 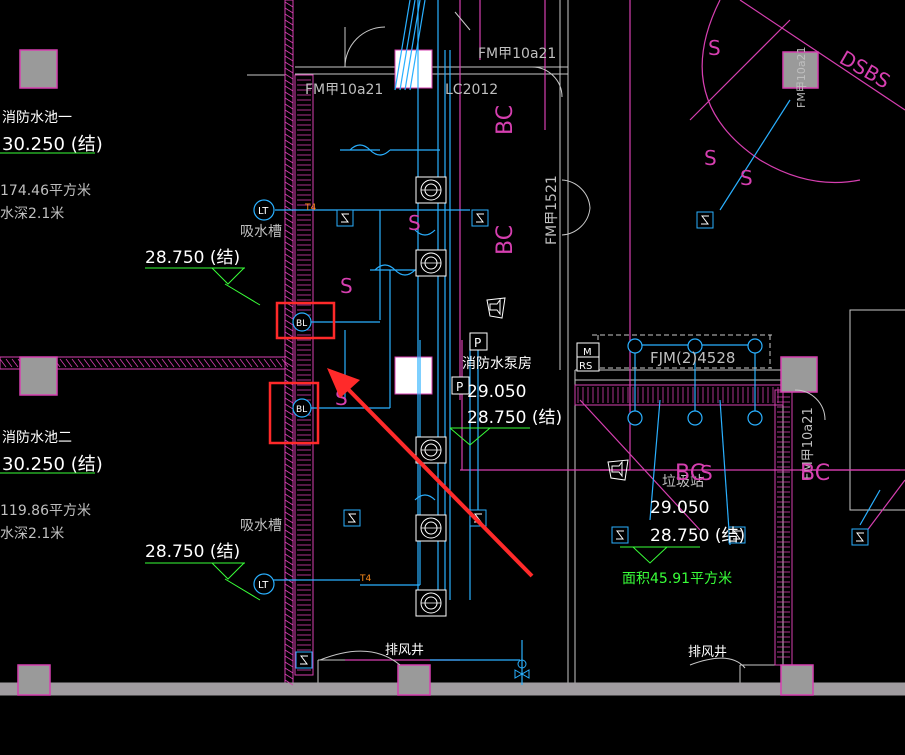 I want to click on p-box-1-text: P, so click(x=477, y=343).